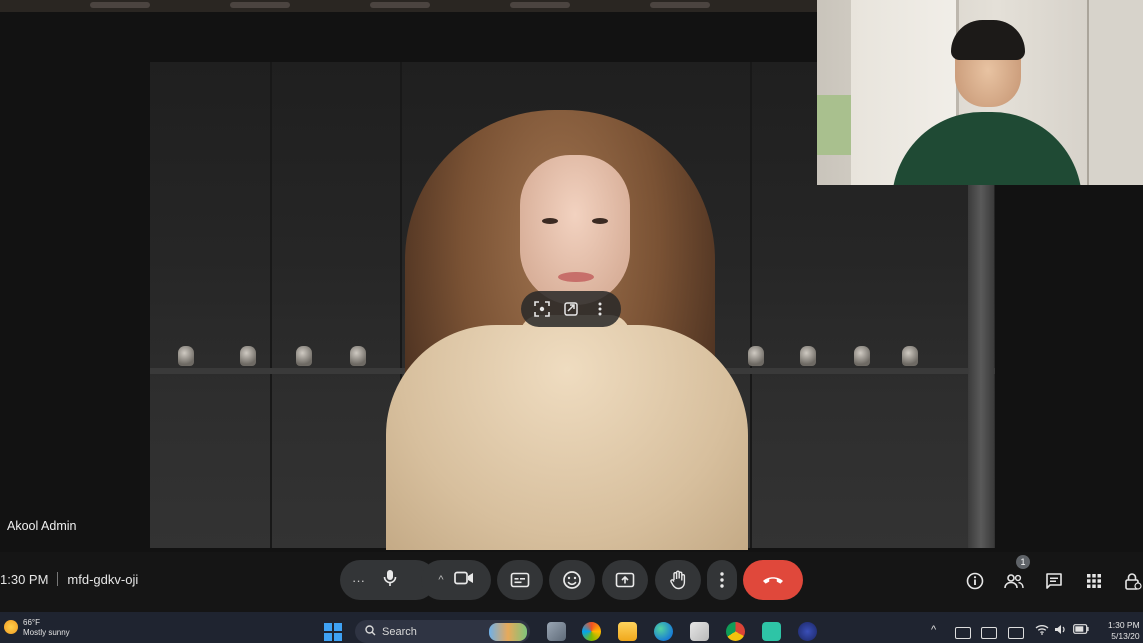 This screenshot has height=643, width=1143. I want to click on chat-icon, so click(1054, 581).